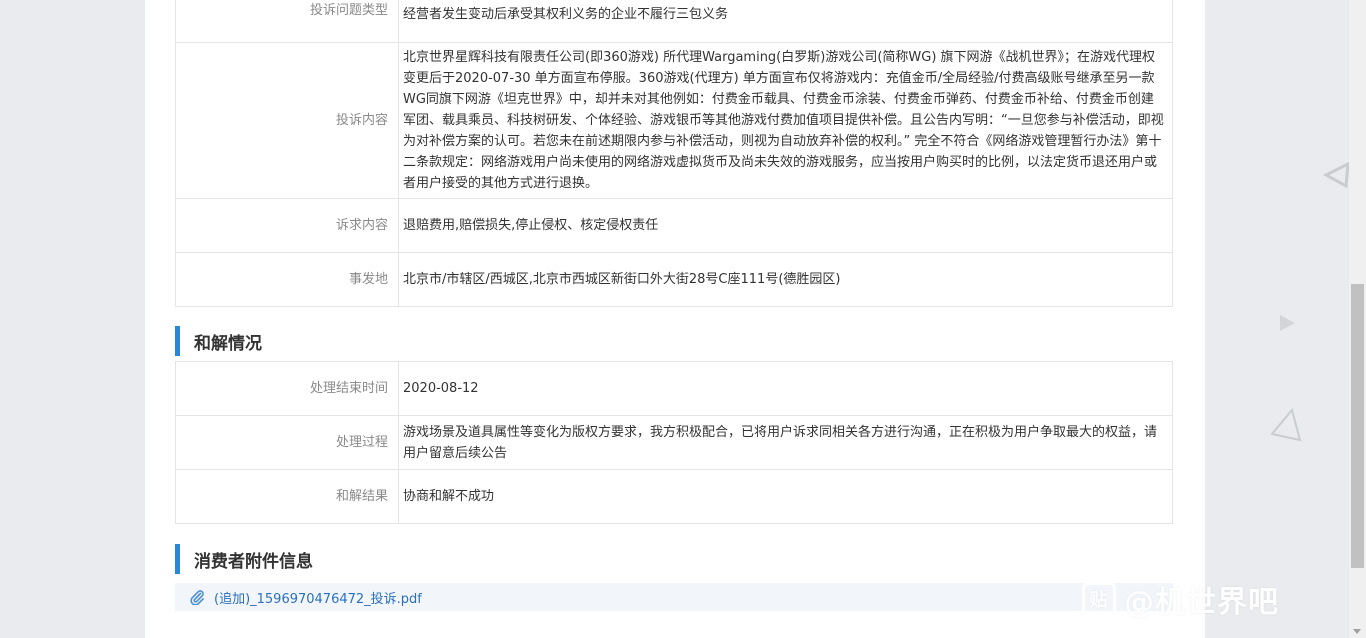  Describe the element at coordinates (1357, 426) in the screenshot. I see `scrollbar-thumb` at that location.